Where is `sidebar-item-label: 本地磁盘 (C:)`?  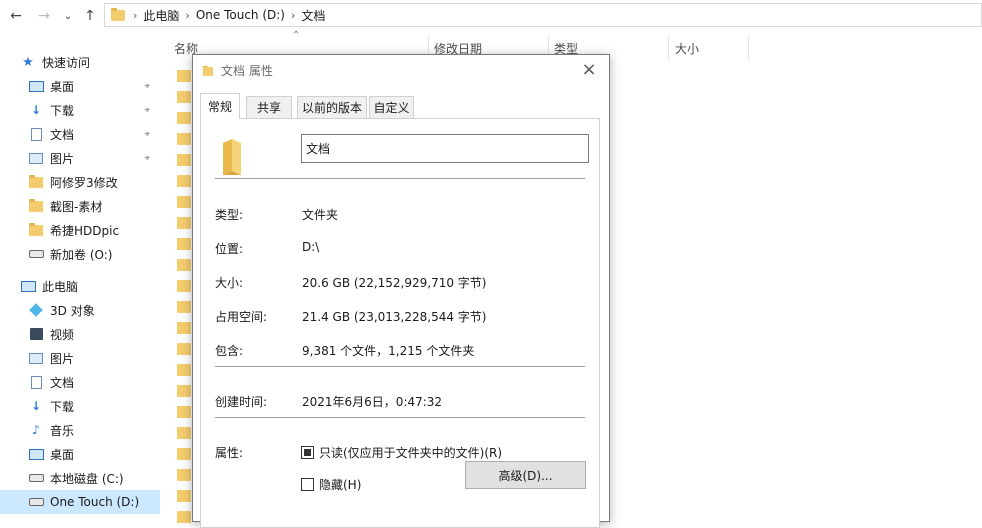
sidebar-item-label: 本地磁盘 (C:) is located at coordinates (87, 478).